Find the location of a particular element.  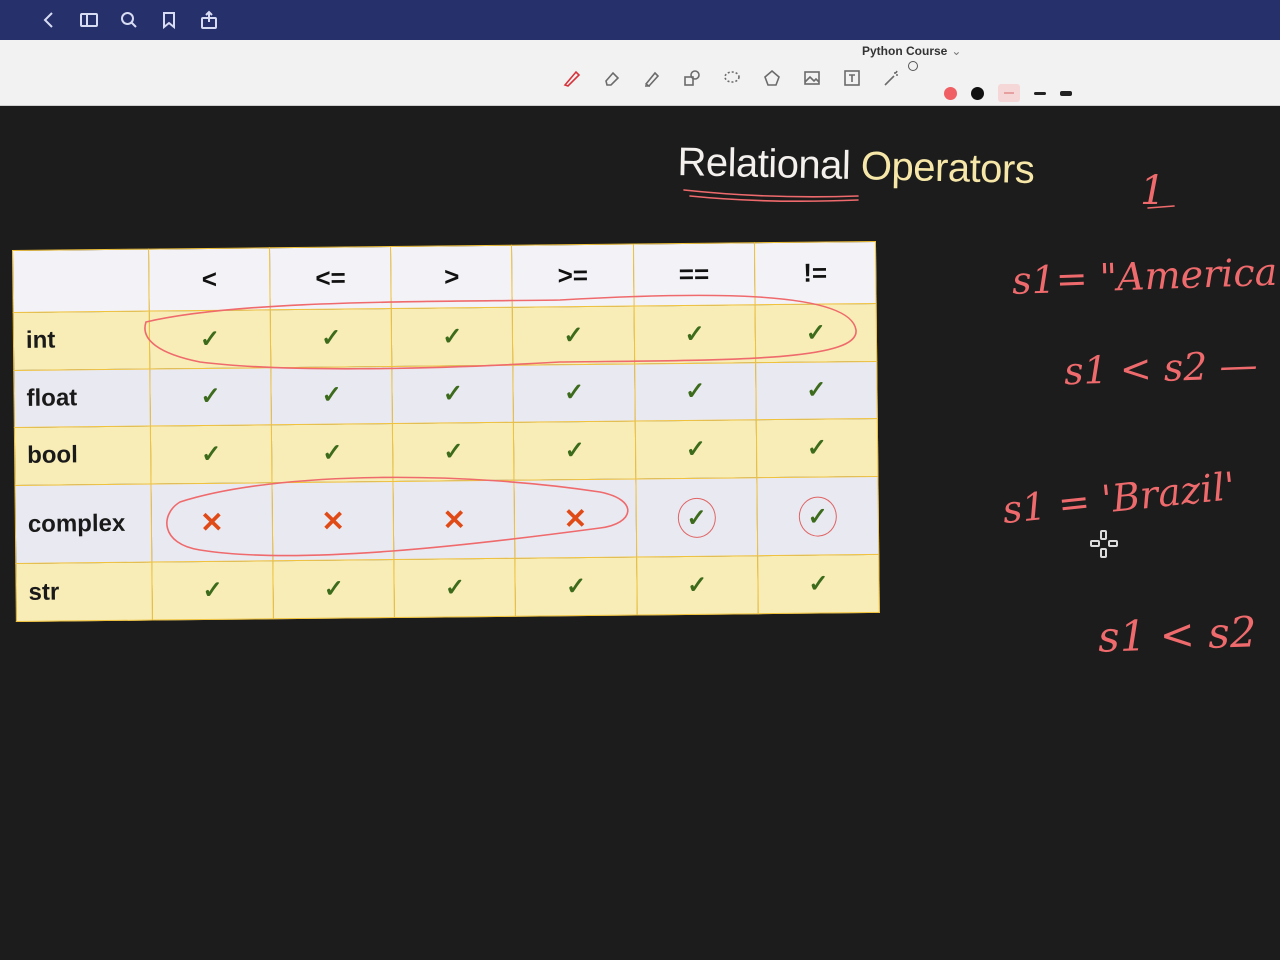

text-icon is located at coordinates (852, 78).